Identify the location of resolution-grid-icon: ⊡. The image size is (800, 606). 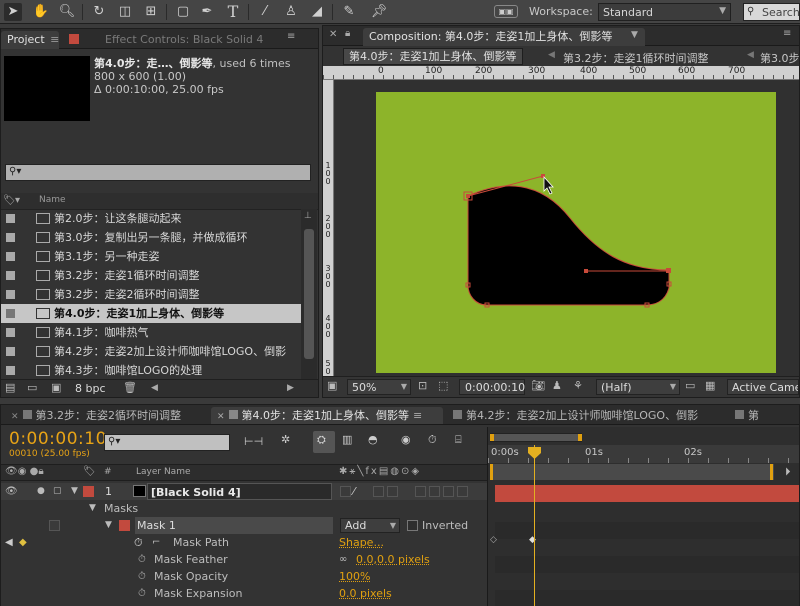
(422, 385).